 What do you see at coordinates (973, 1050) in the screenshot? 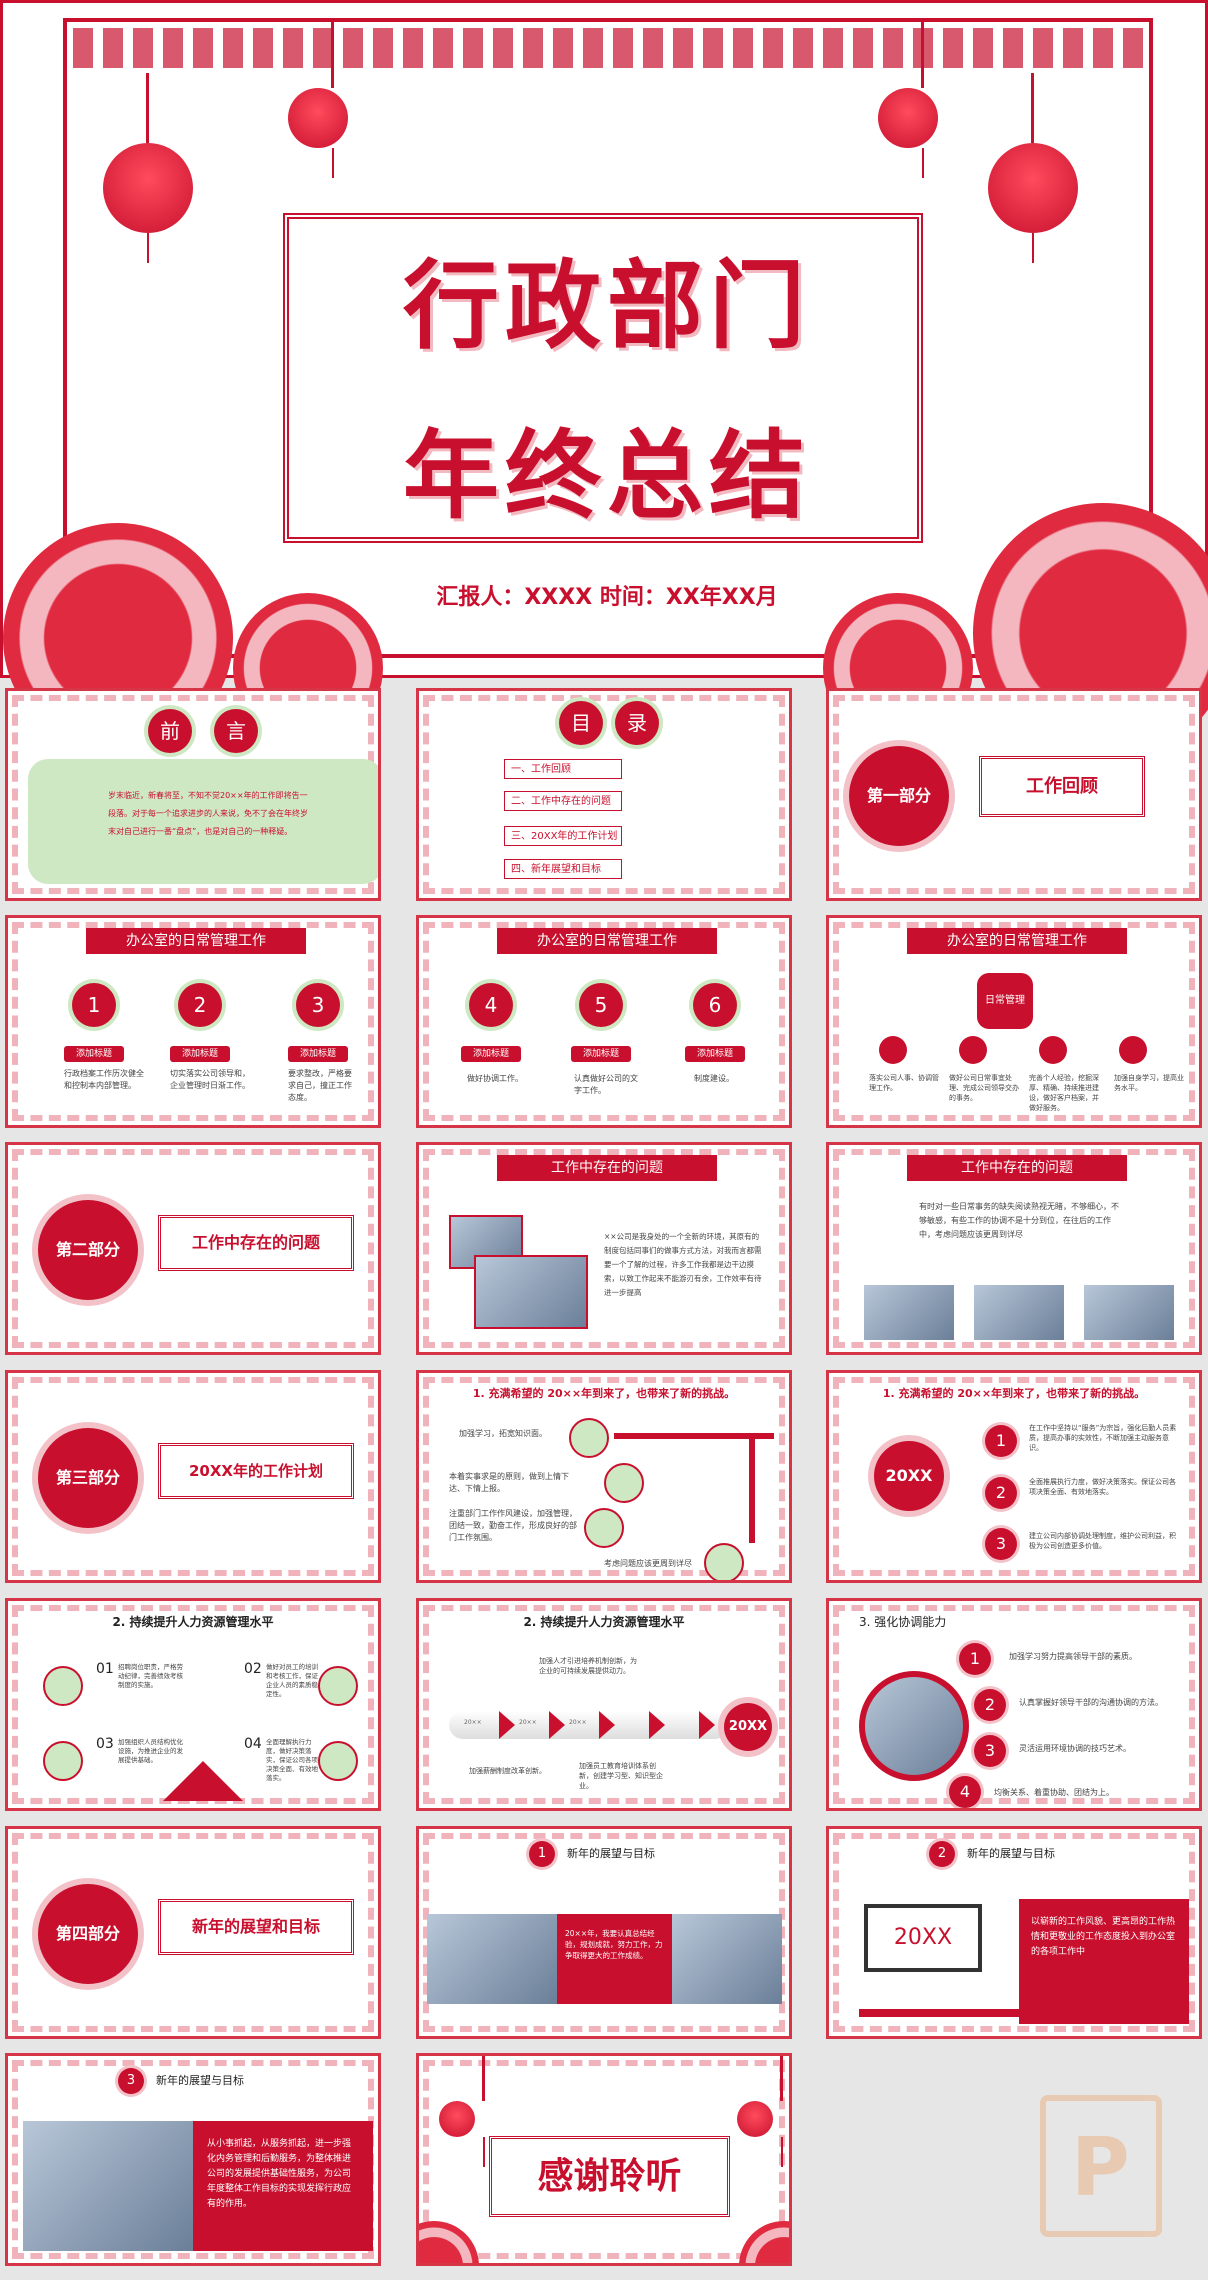
I see `gear-icon` at bounding box center [973, 1050].